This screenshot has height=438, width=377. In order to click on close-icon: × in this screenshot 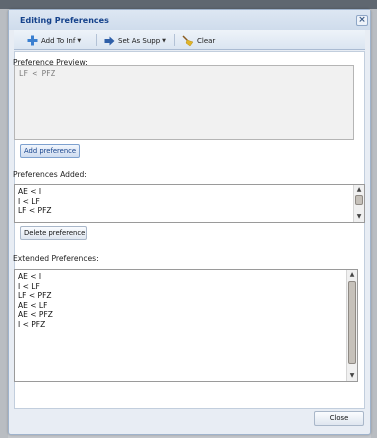, I will do `click(362, 20)`.